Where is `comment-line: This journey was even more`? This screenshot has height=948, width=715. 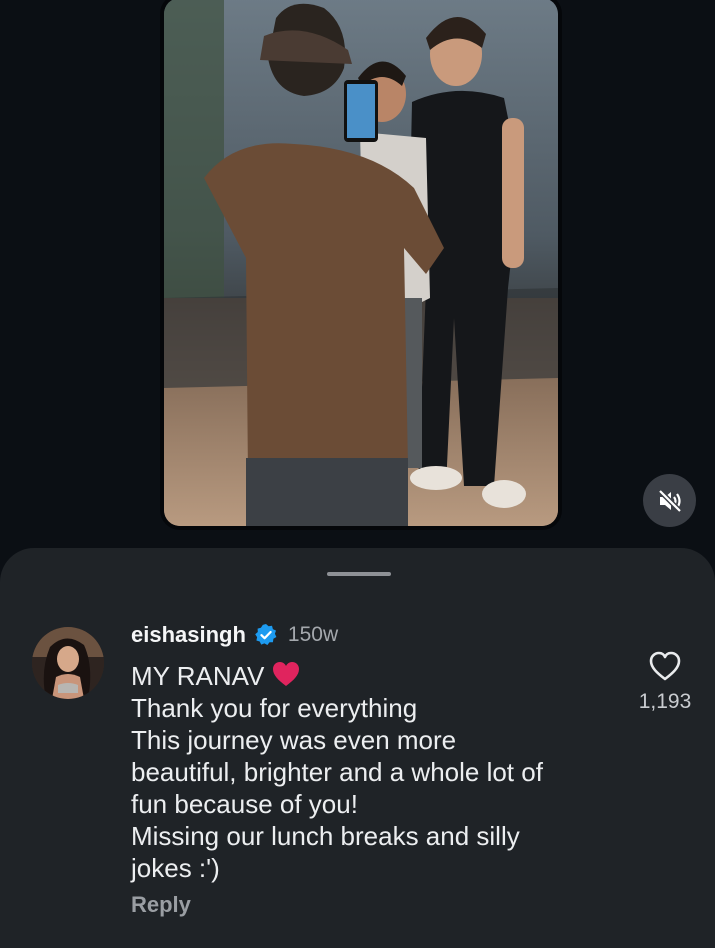 comment-line: This journey was even more is located at coordinates (294, 740).